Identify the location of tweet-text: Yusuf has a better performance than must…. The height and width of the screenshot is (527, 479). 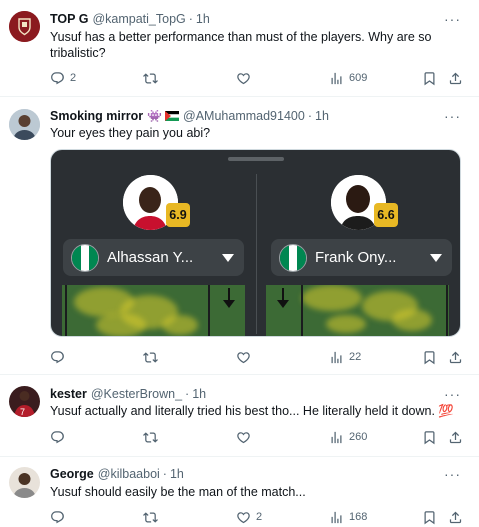
(241, 45).